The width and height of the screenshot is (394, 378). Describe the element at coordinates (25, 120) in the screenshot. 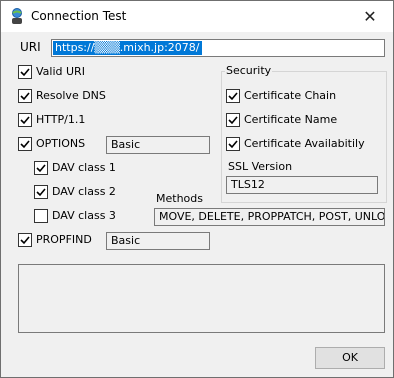

I see `http11-checkbox` at that location.